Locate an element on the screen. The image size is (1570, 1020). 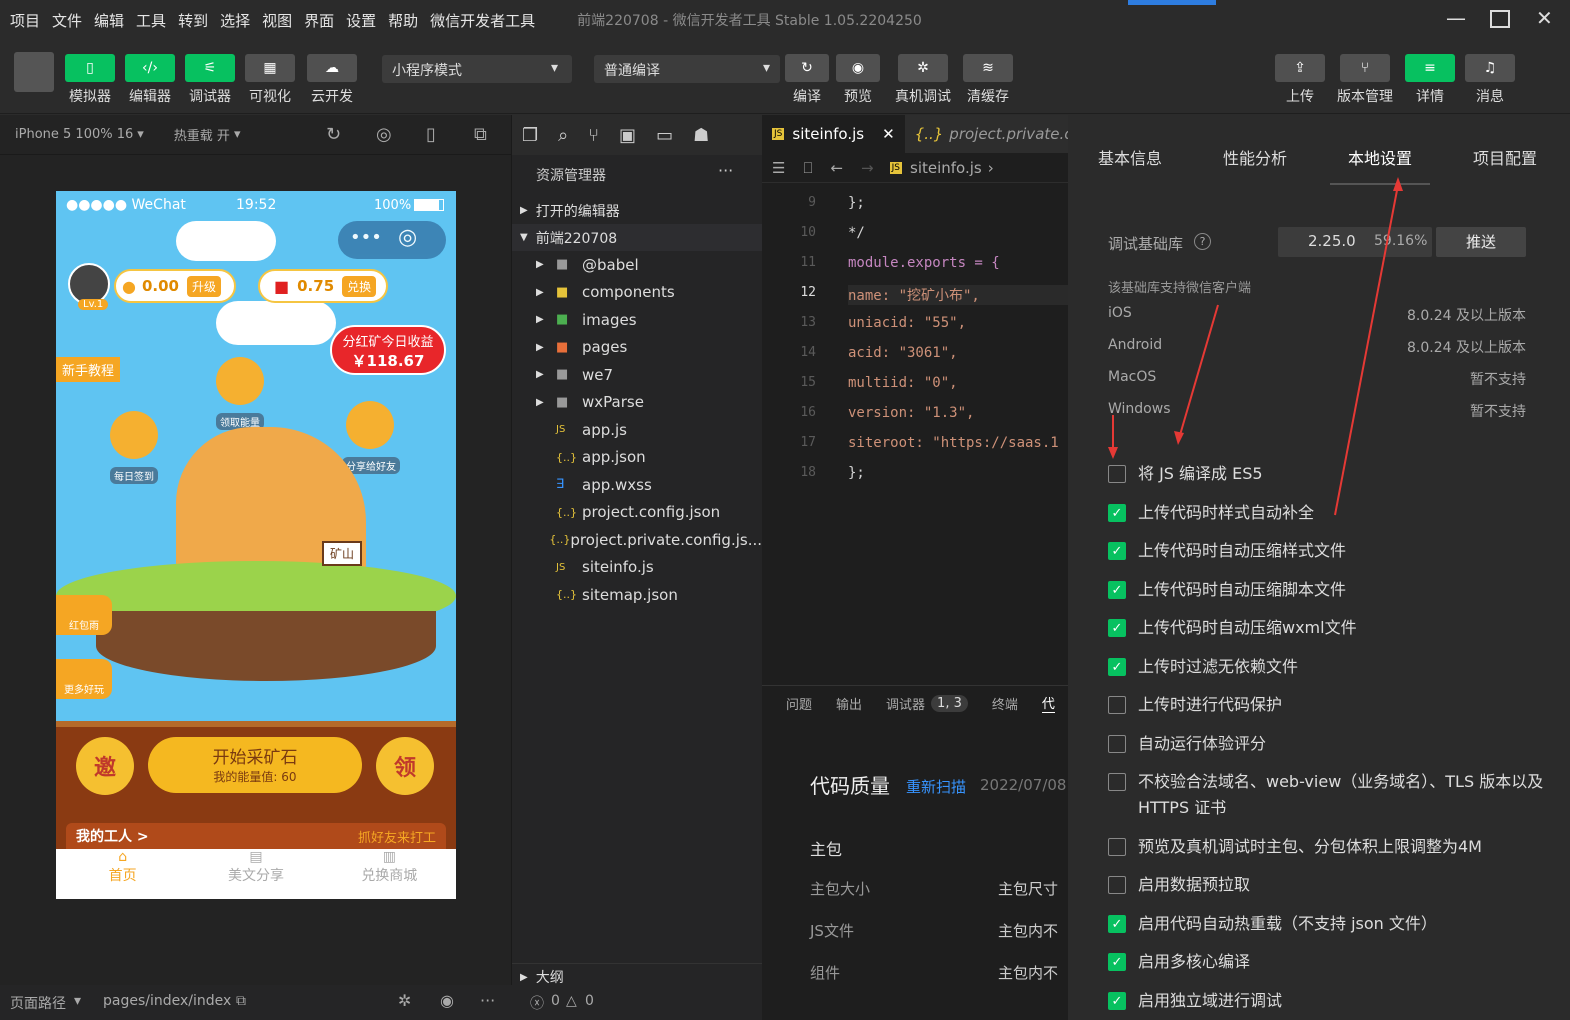
file-item: ∃ app.wxss is located at coordinates (637, 484).